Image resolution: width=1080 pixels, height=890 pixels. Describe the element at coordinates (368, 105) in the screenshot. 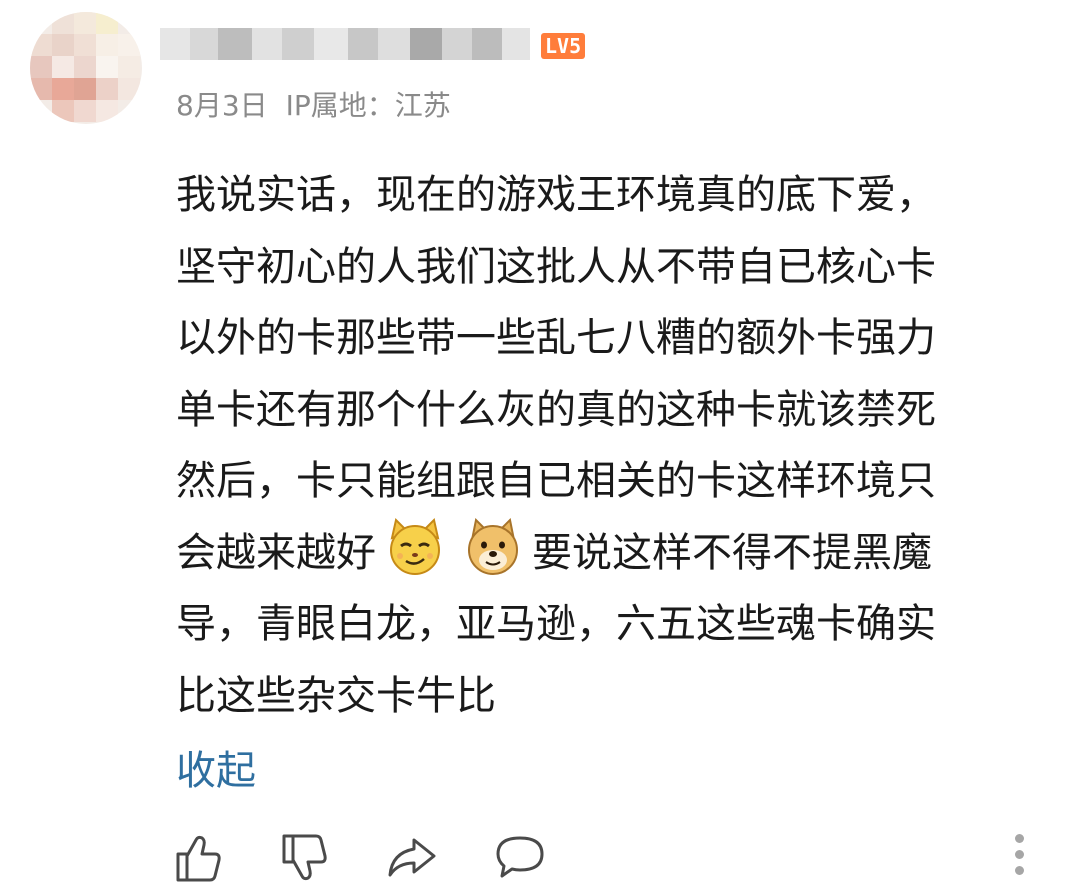

I see `ip-location: IP属地：江苏` at that location.